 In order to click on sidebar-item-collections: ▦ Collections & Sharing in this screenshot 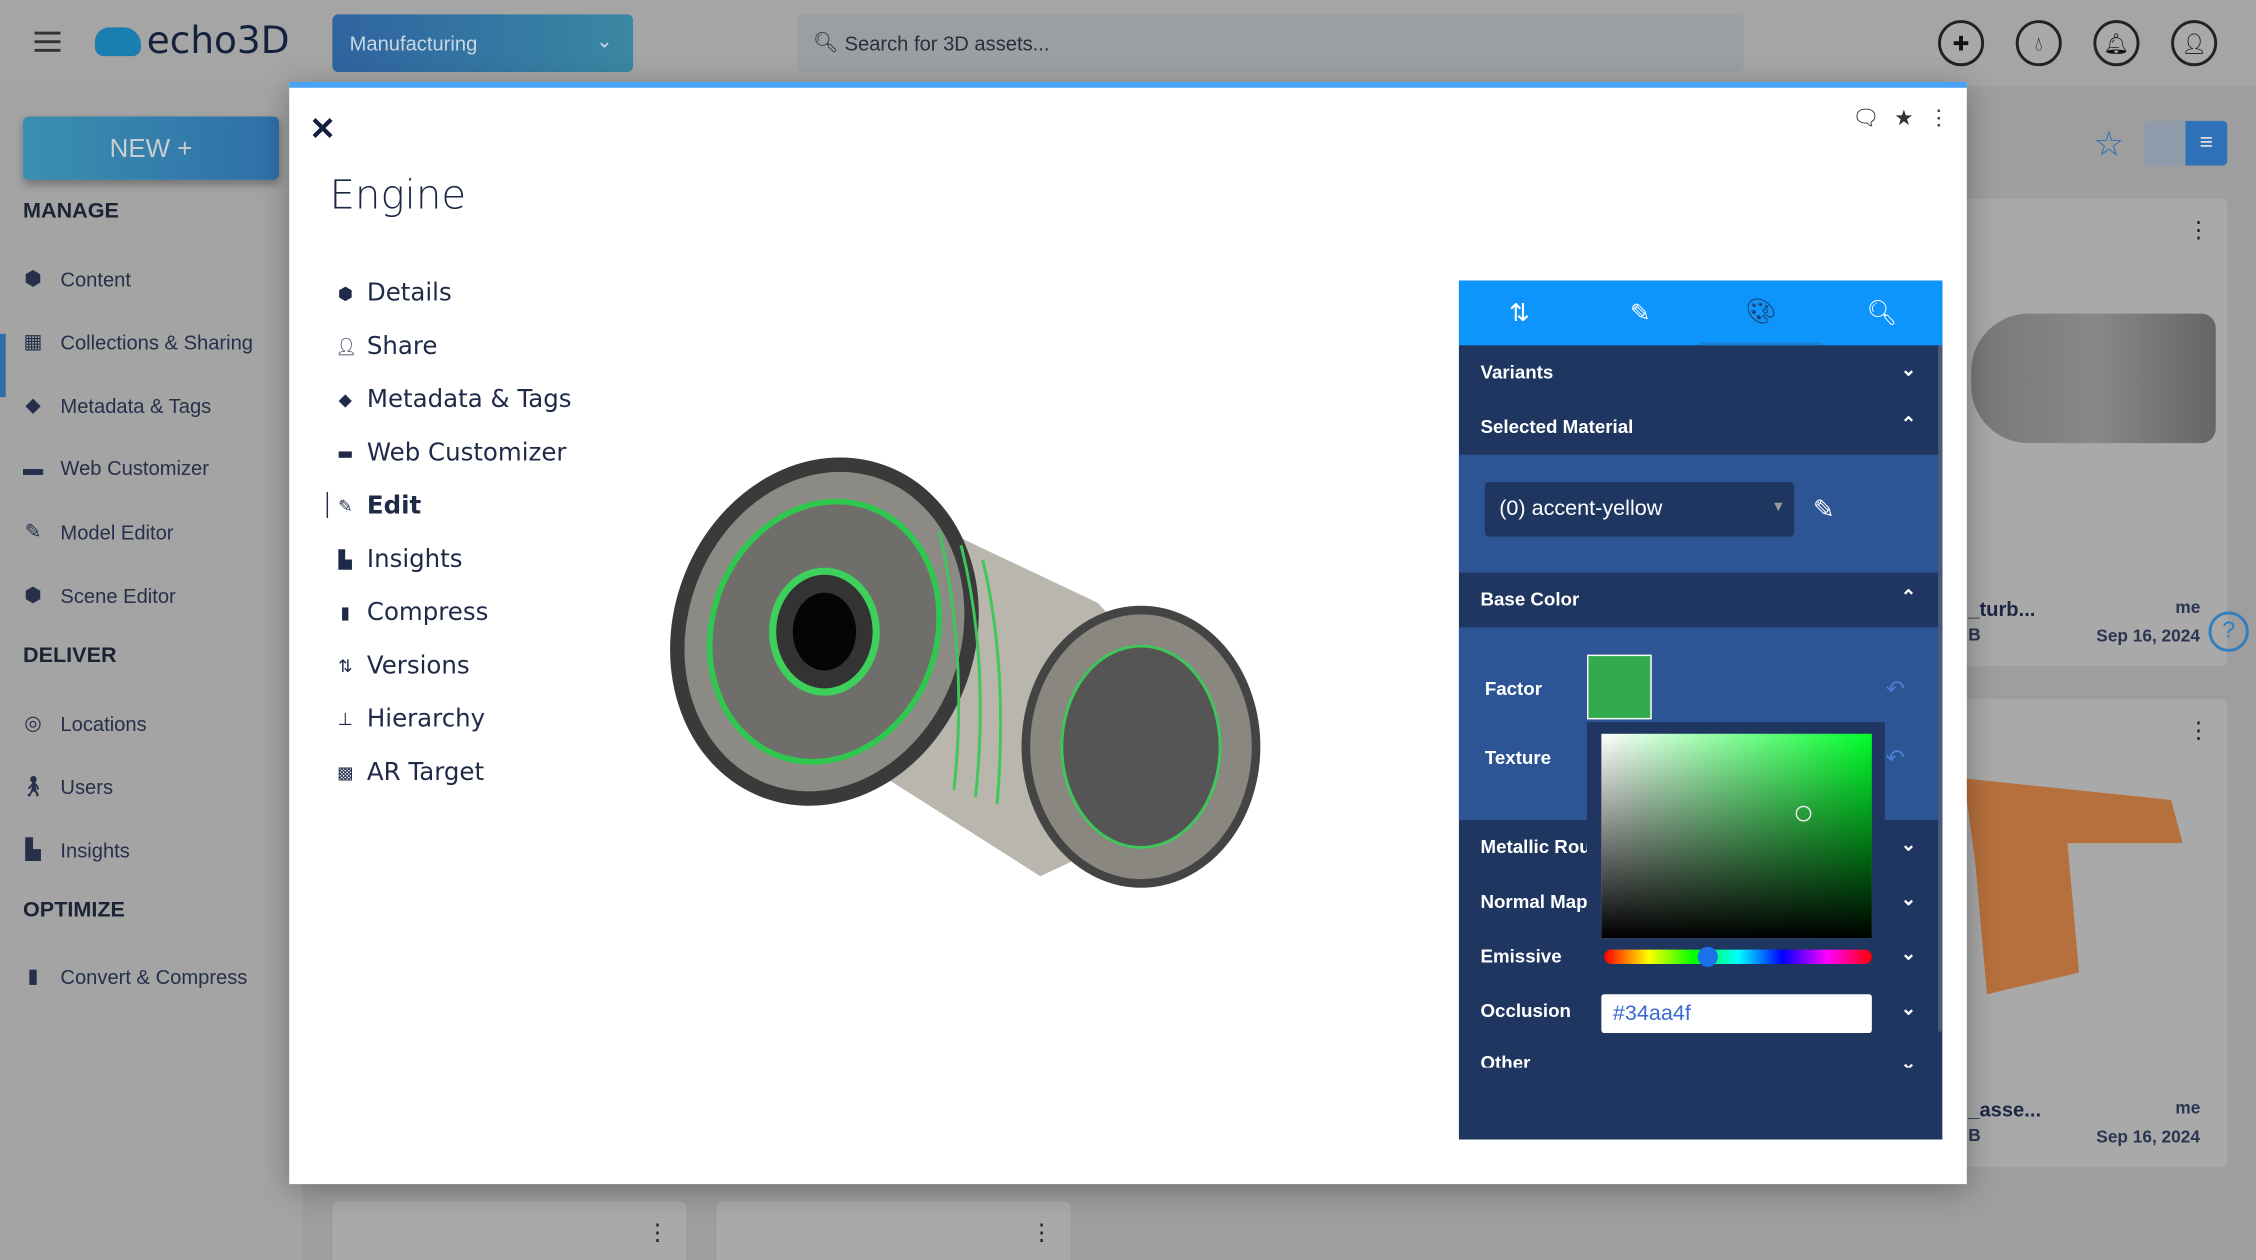, I will do `click(136, 341)`.